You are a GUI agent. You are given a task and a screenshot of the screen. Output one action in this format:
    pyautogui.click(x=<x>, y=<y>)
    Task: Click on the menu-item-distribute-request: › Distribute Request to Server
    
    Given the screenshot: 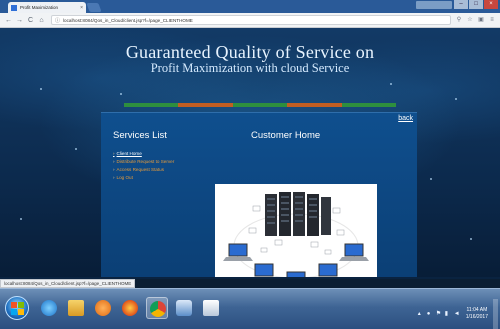 What is the action you would take?
    pyautogui.click(x=143, y=162)
    